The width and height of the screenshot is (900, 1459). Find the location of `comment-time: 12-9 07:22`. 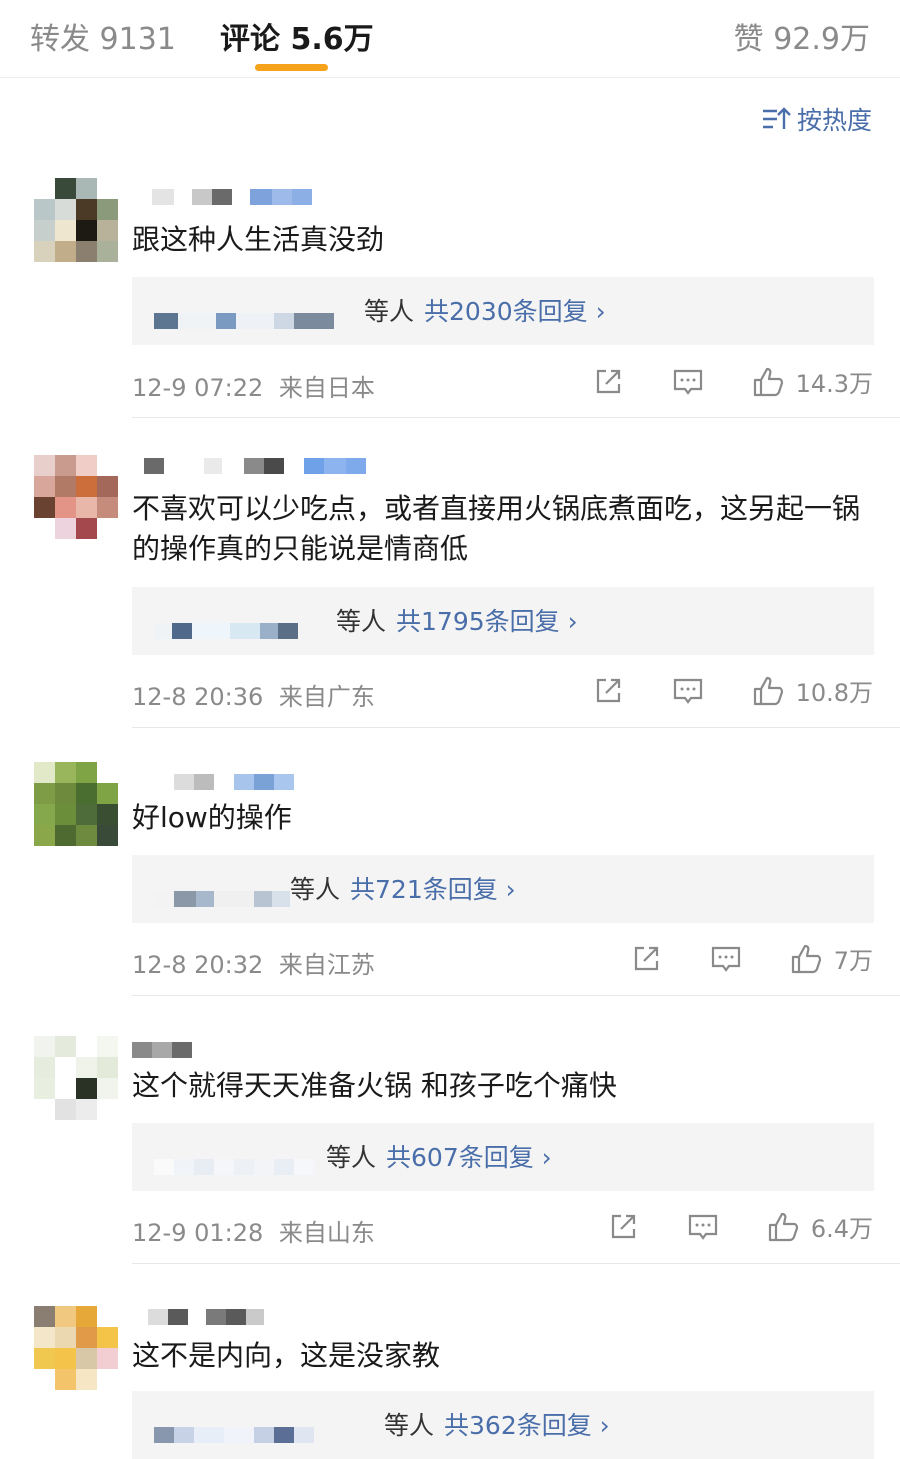

comment-time: 12-9 07:22 is located at coordinates (198, 388).